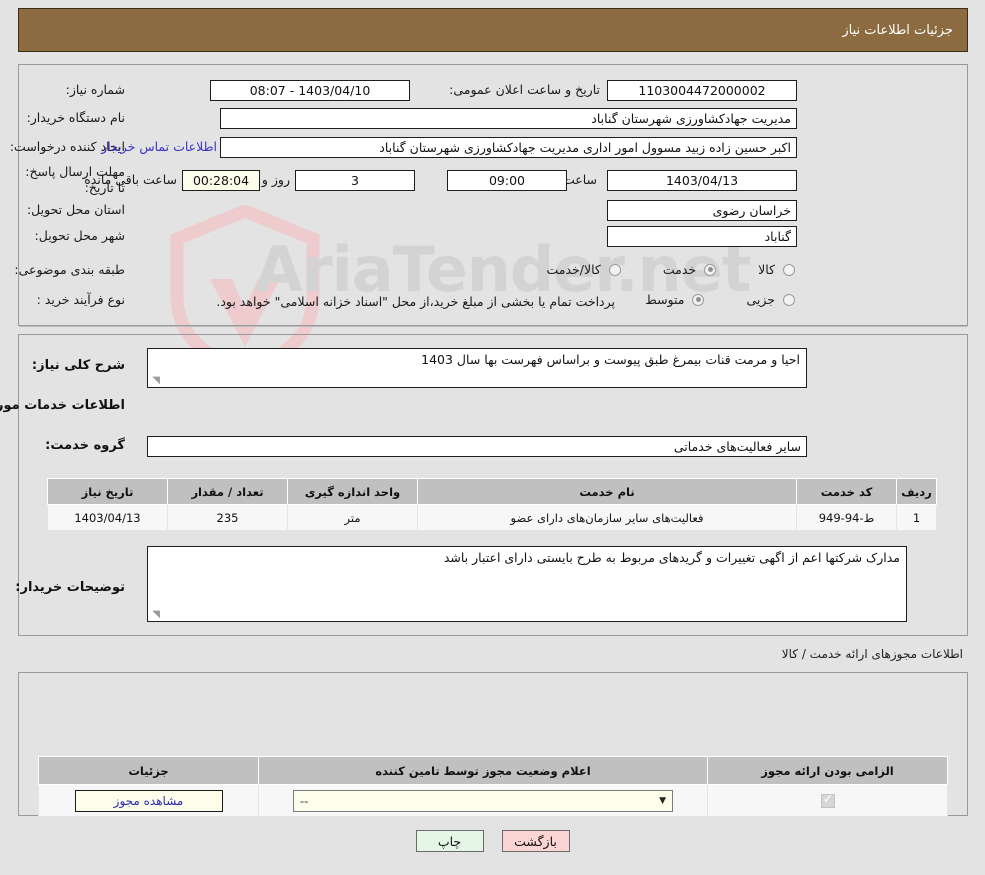 The height and width of the screenshot is (875, 985). What do you see at coordinates (846, 491) in the screenshot?
I see `col-code: کد خدمت` at bounding box center [846, 491].